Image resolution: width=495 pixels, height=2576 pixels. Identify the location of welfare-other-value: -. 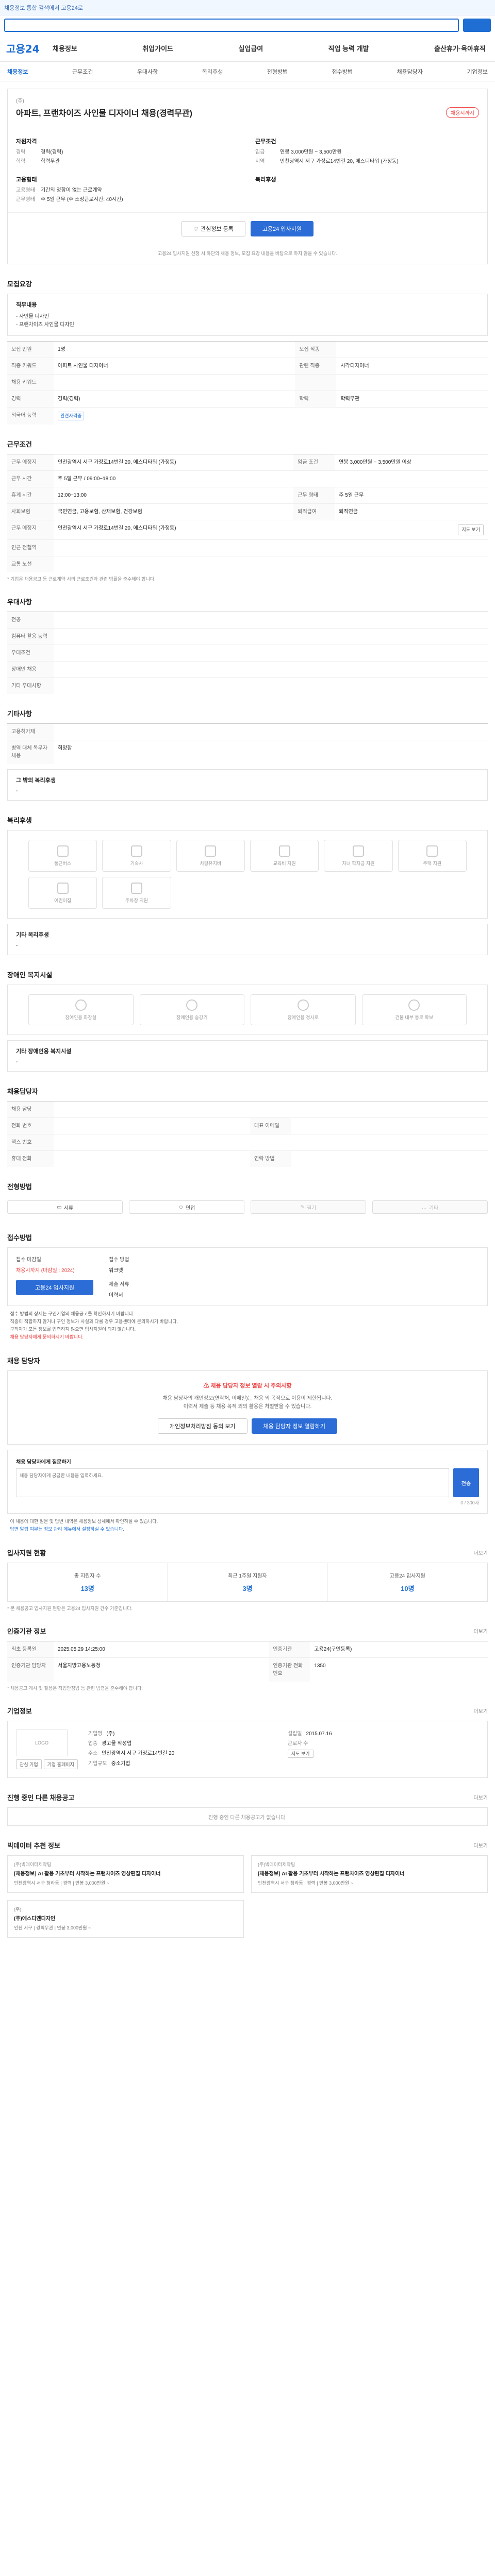
(17, 946).